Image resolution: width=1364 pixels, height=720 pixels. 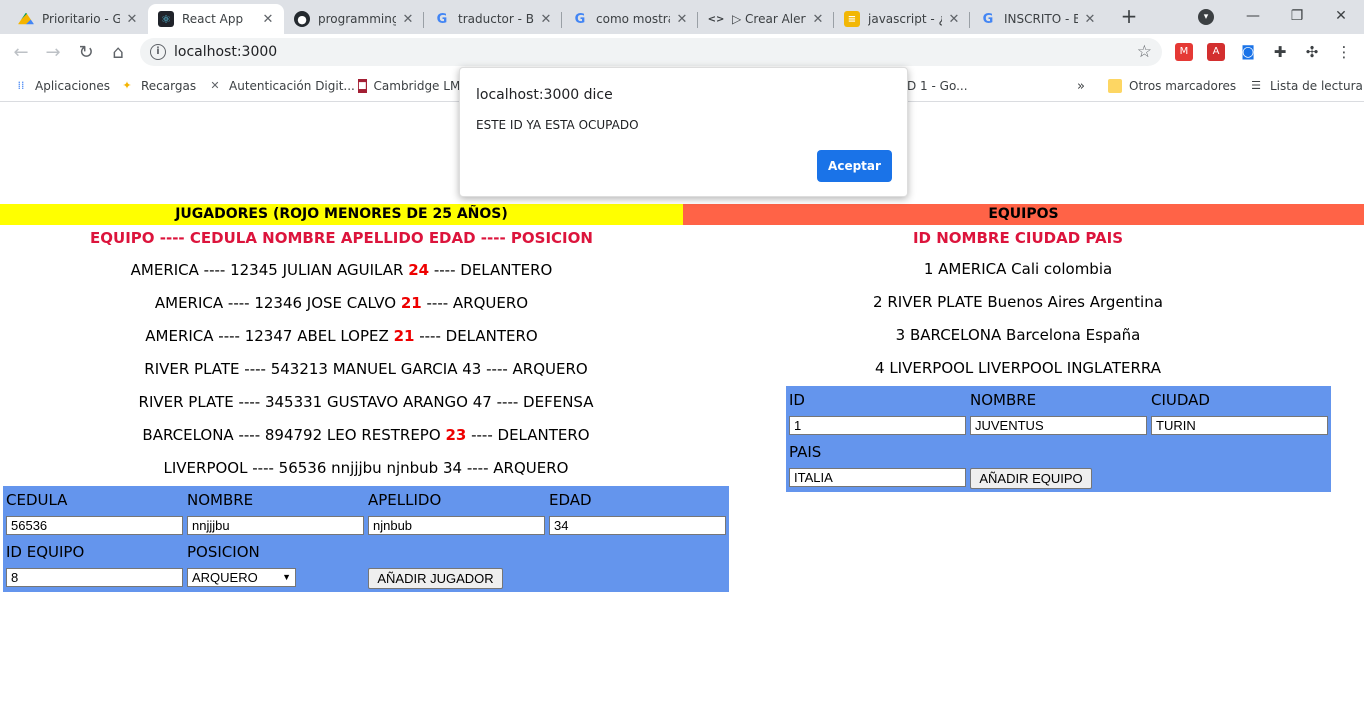 What do you see at coordinates (1248, 52) in the screenshot?
I see `screen-capture-icon: ◙` at bounding box center [1248, 52].